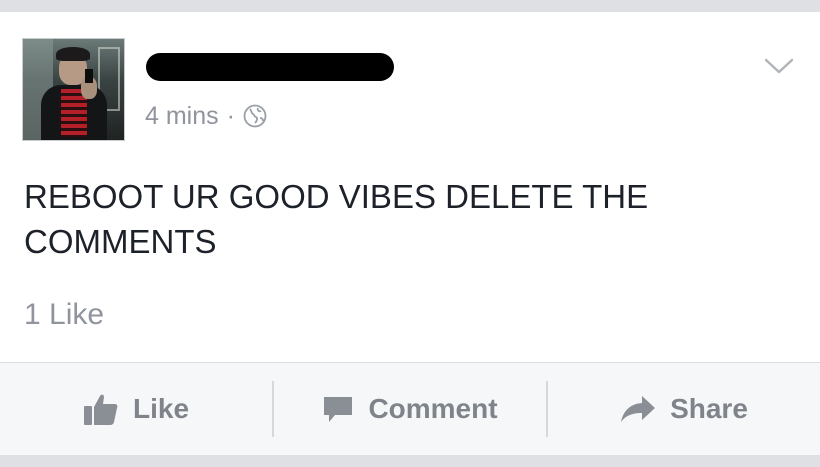 This screenshot has height=467, width=820. Describe the element at coordinates (779, 67) in the screenshot. I see `chevron-down-icon` at that location.